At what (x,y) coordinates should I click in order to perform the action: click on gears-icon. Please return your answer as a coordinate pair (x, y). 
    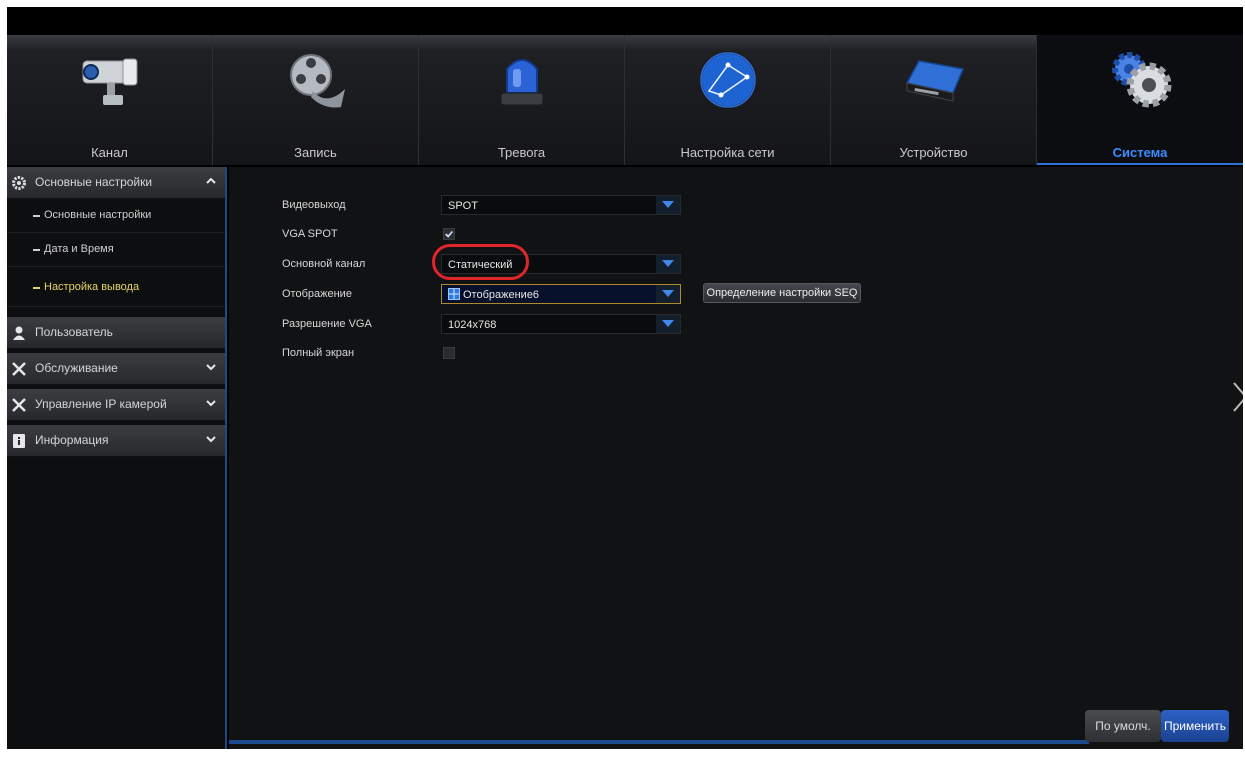
    Looking at the image, I should click on (1142, 80).